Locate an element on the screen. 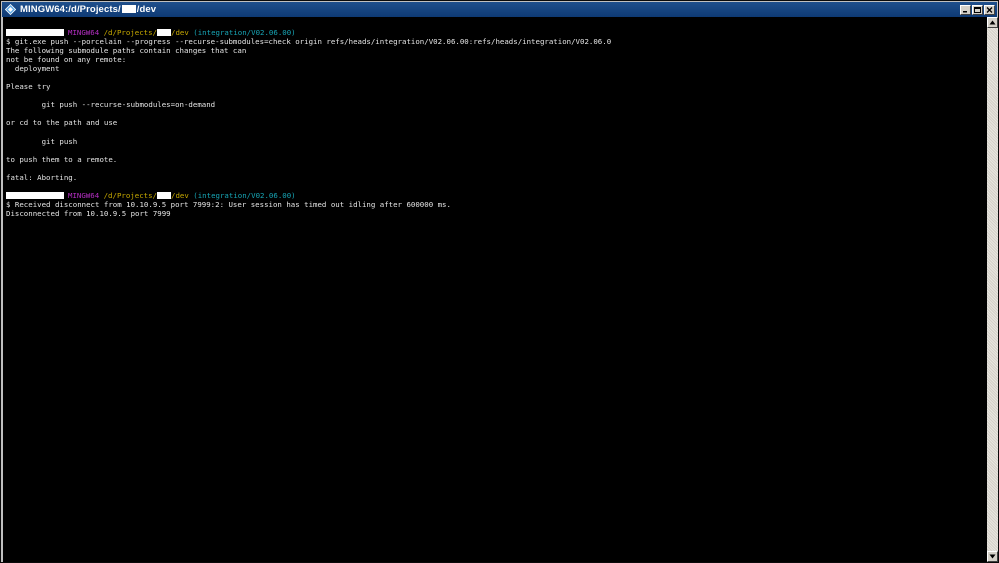  minimize-button is located at coordinates (965, 9).